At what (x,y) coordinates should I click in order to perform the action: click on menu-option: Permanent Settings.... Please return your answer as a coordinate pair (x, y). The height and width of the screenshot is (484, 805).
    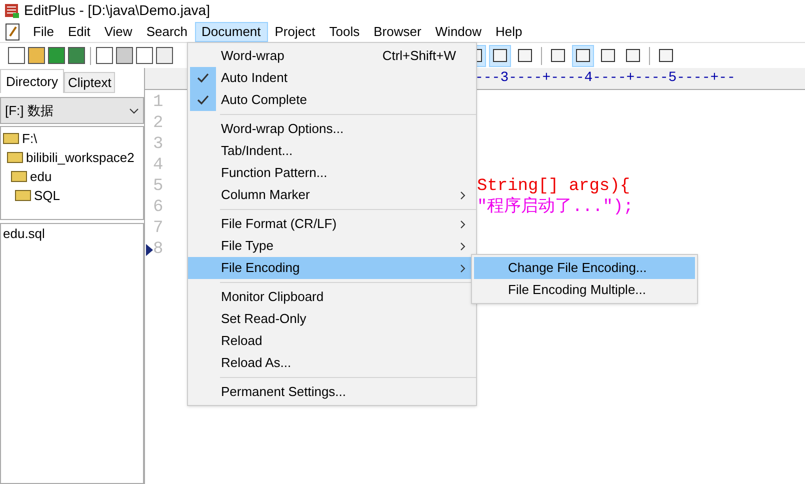
    Looking at the image, I should click on (332, 392).